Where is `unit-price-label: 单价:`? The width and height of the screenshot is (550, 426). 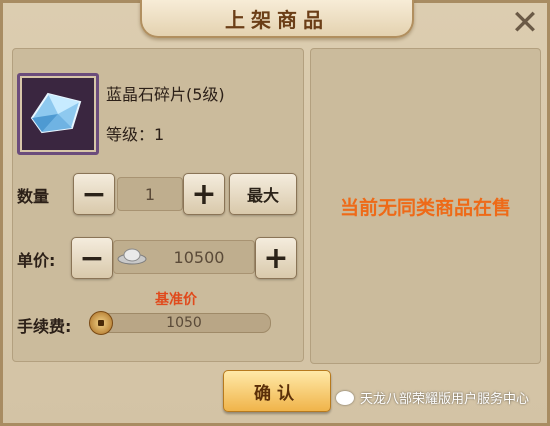 unit-price-label: 单价: is located at coordinates (36, 260).